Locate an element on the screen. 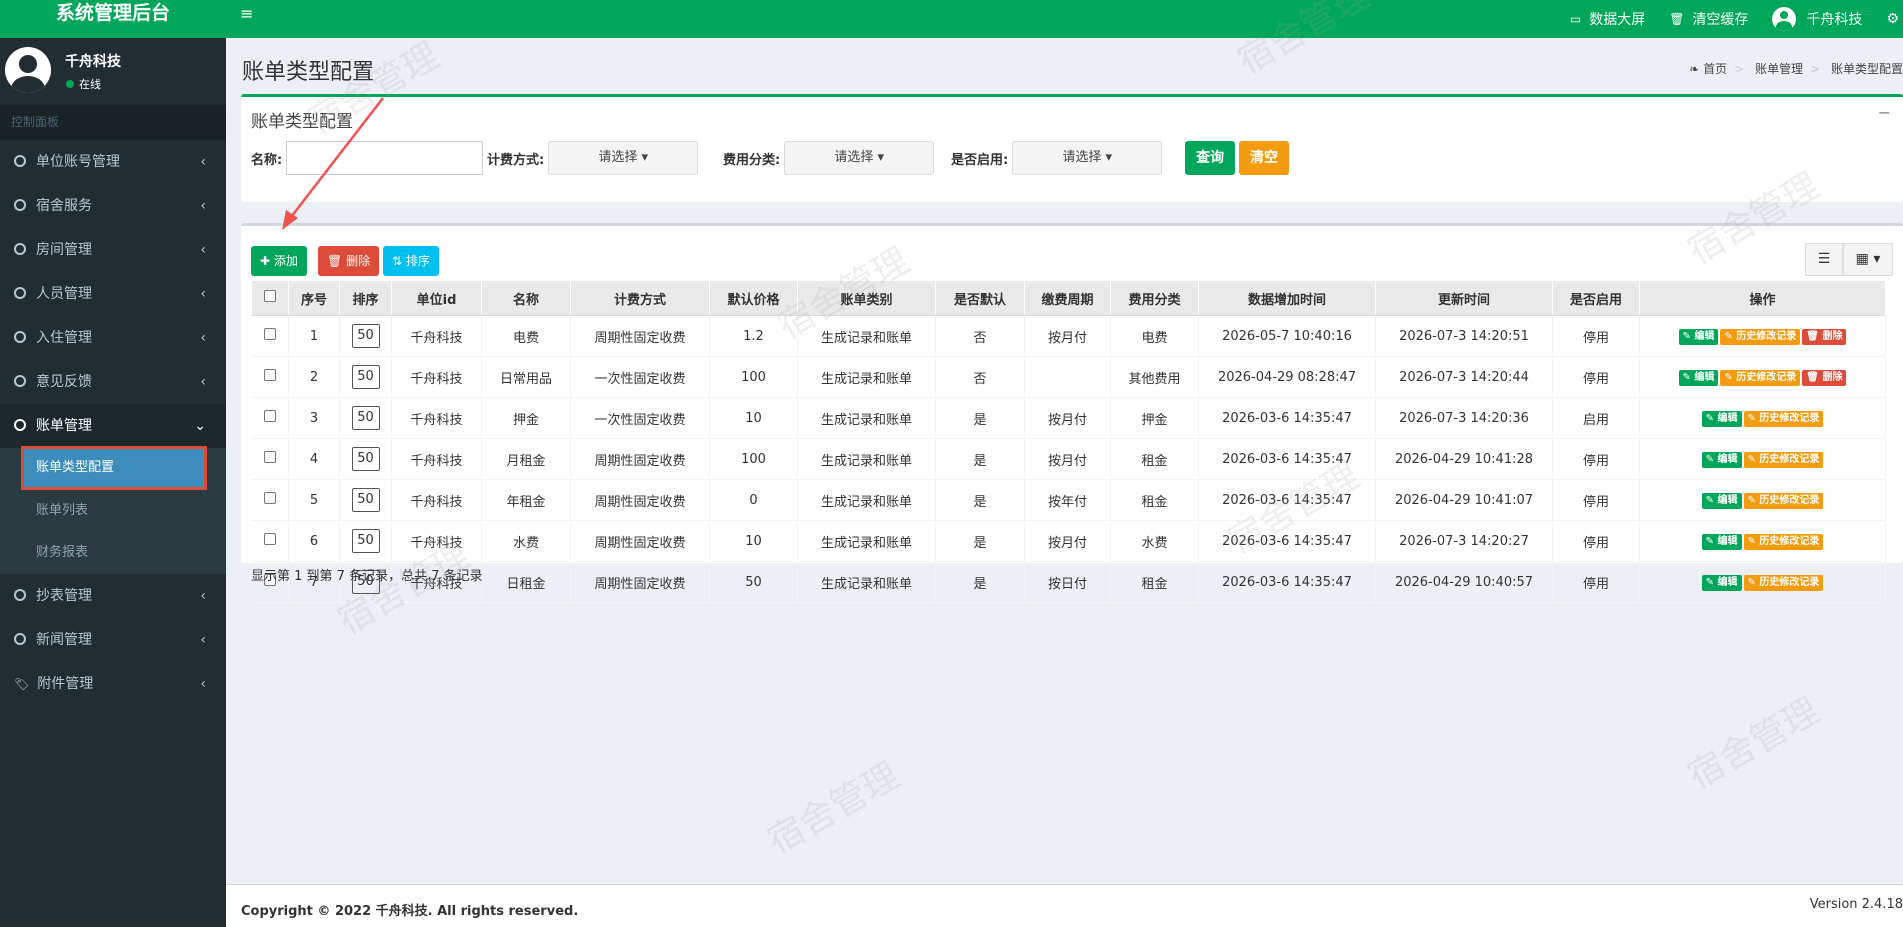 The height and width of the screenshot is (927, 1903). col-header: 数据增加时间 is located at coordinates (1287, 298).